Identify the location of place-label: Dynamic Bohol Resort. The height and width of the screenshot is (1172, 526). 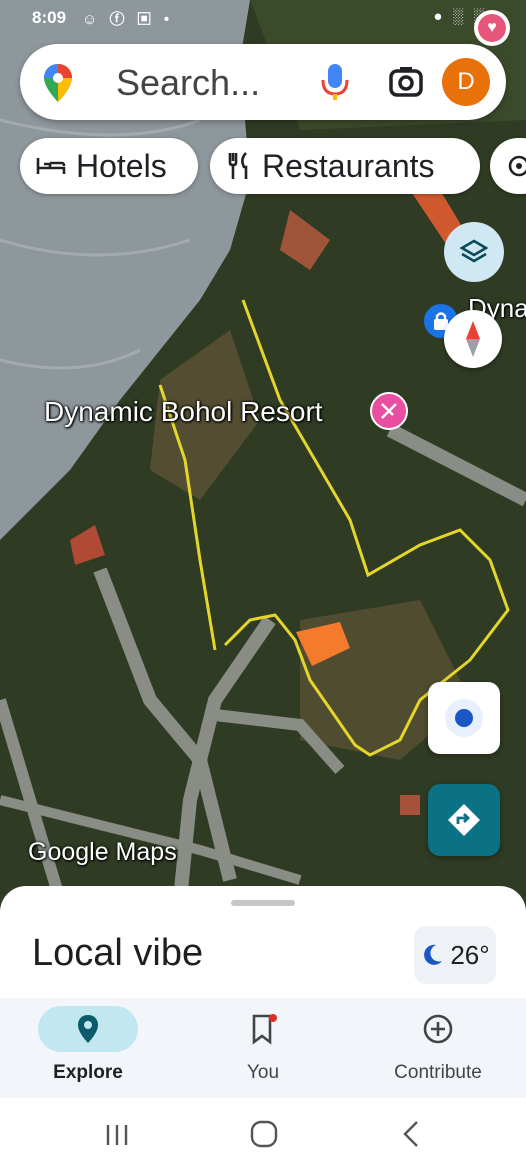
(183, 412).